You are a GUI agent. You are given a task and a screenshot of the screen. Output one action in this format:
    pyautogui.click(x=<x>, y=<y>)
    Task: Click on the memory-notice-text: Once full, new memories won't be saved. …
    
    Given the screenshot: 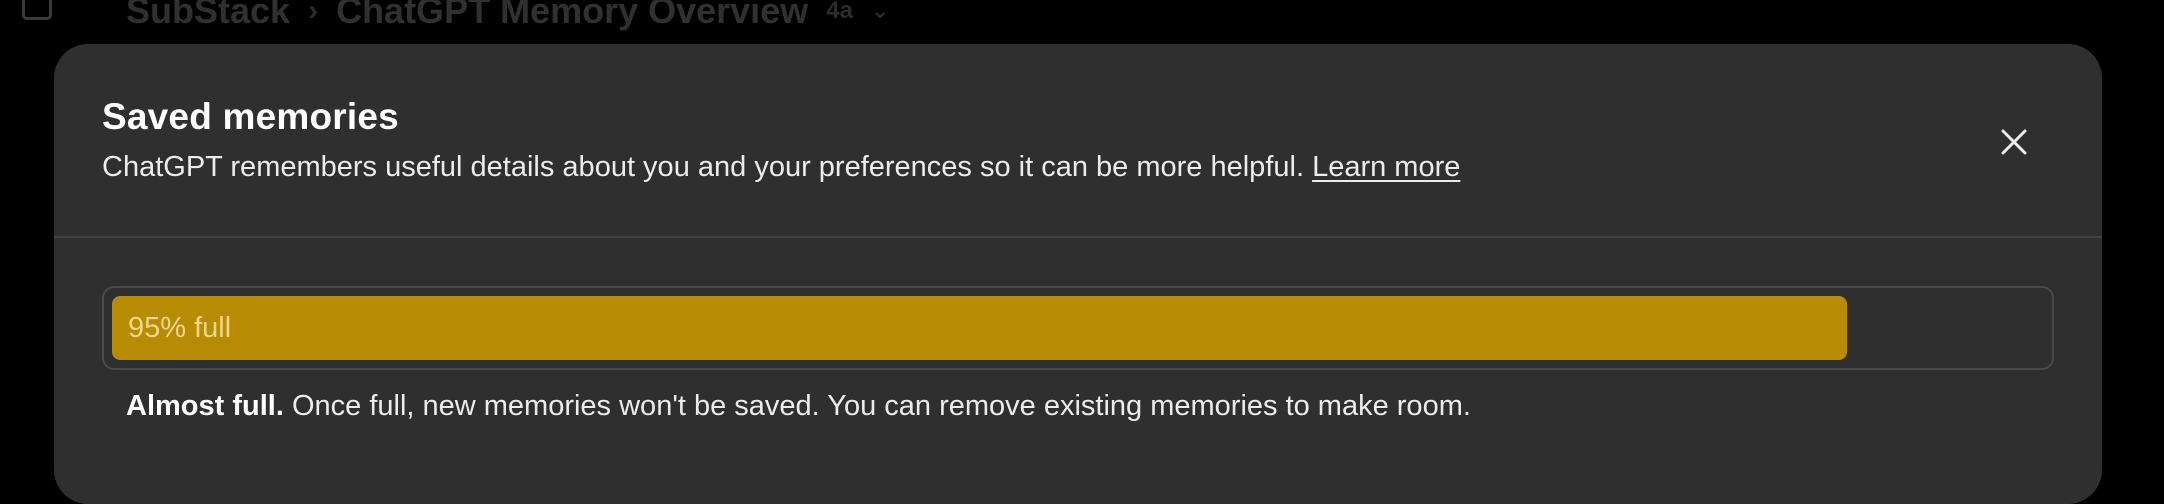 What is the action you would take?
    pyautogui.click(x=877, y=406)
    